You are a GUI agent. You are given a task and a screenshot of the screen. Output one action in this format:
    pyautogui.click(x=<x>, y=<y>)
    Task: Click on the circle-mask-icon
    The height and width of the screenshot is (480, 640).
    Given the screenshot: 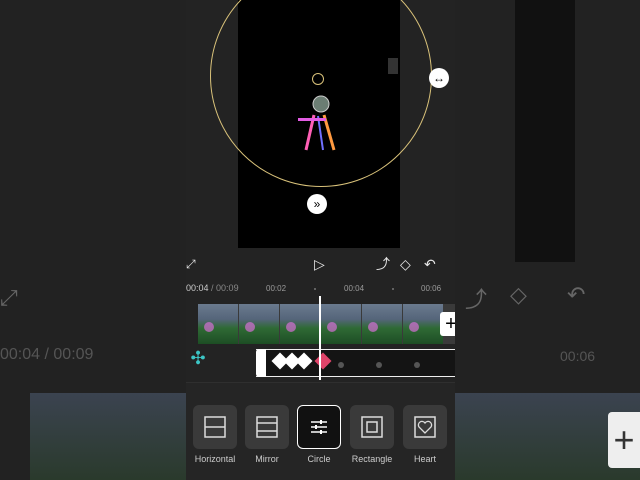 What is the action you would take?
    pyautogui.click(x=319, y=427)
    